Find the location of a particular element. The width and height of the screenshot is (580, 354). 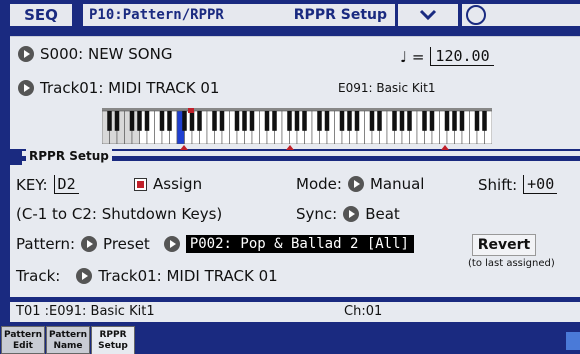

gear-icon is located at coordinates (476, 15).